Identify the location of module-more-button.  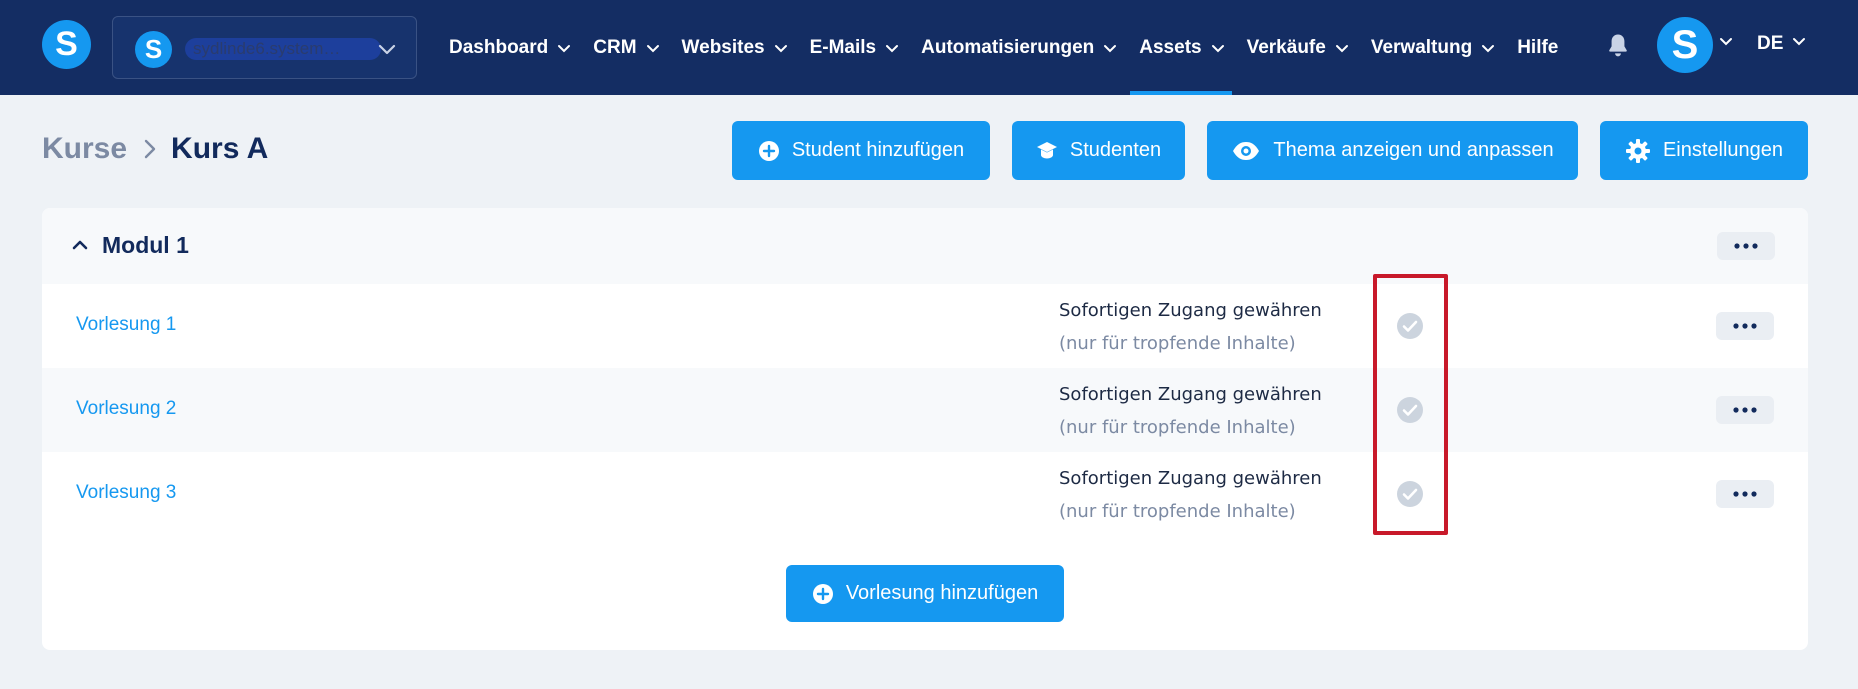
(1746, 246).